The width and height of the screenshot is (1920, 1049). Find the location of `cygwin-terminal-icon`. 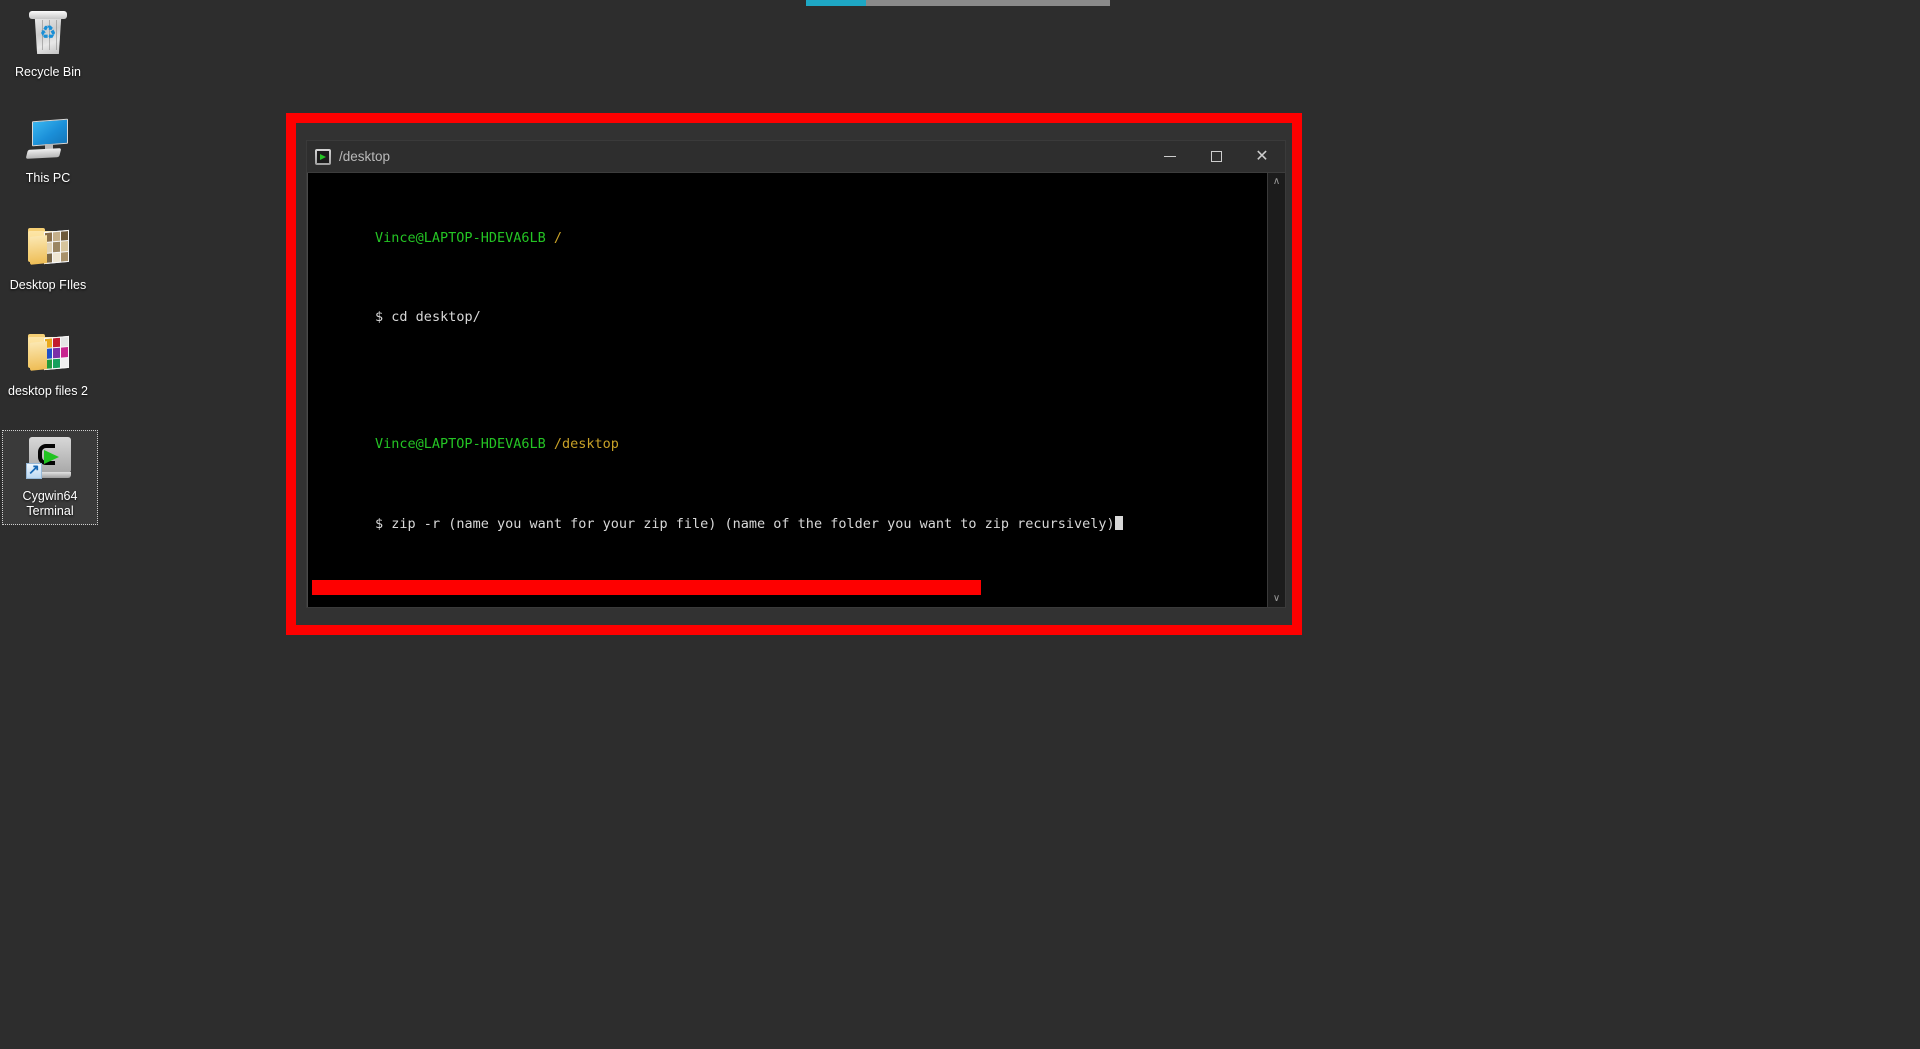

cygwin-terminal-icon is located at coordinates (50, 458).